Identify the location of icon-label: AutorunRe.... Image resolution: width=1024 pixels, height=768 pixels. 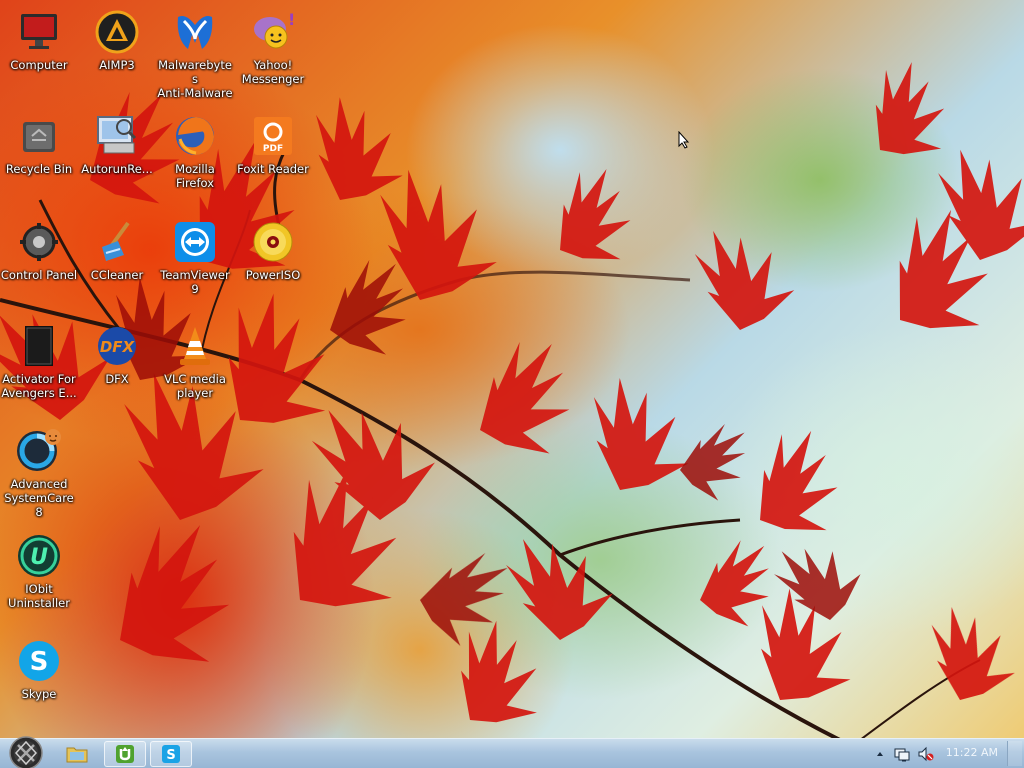
(117, 169).